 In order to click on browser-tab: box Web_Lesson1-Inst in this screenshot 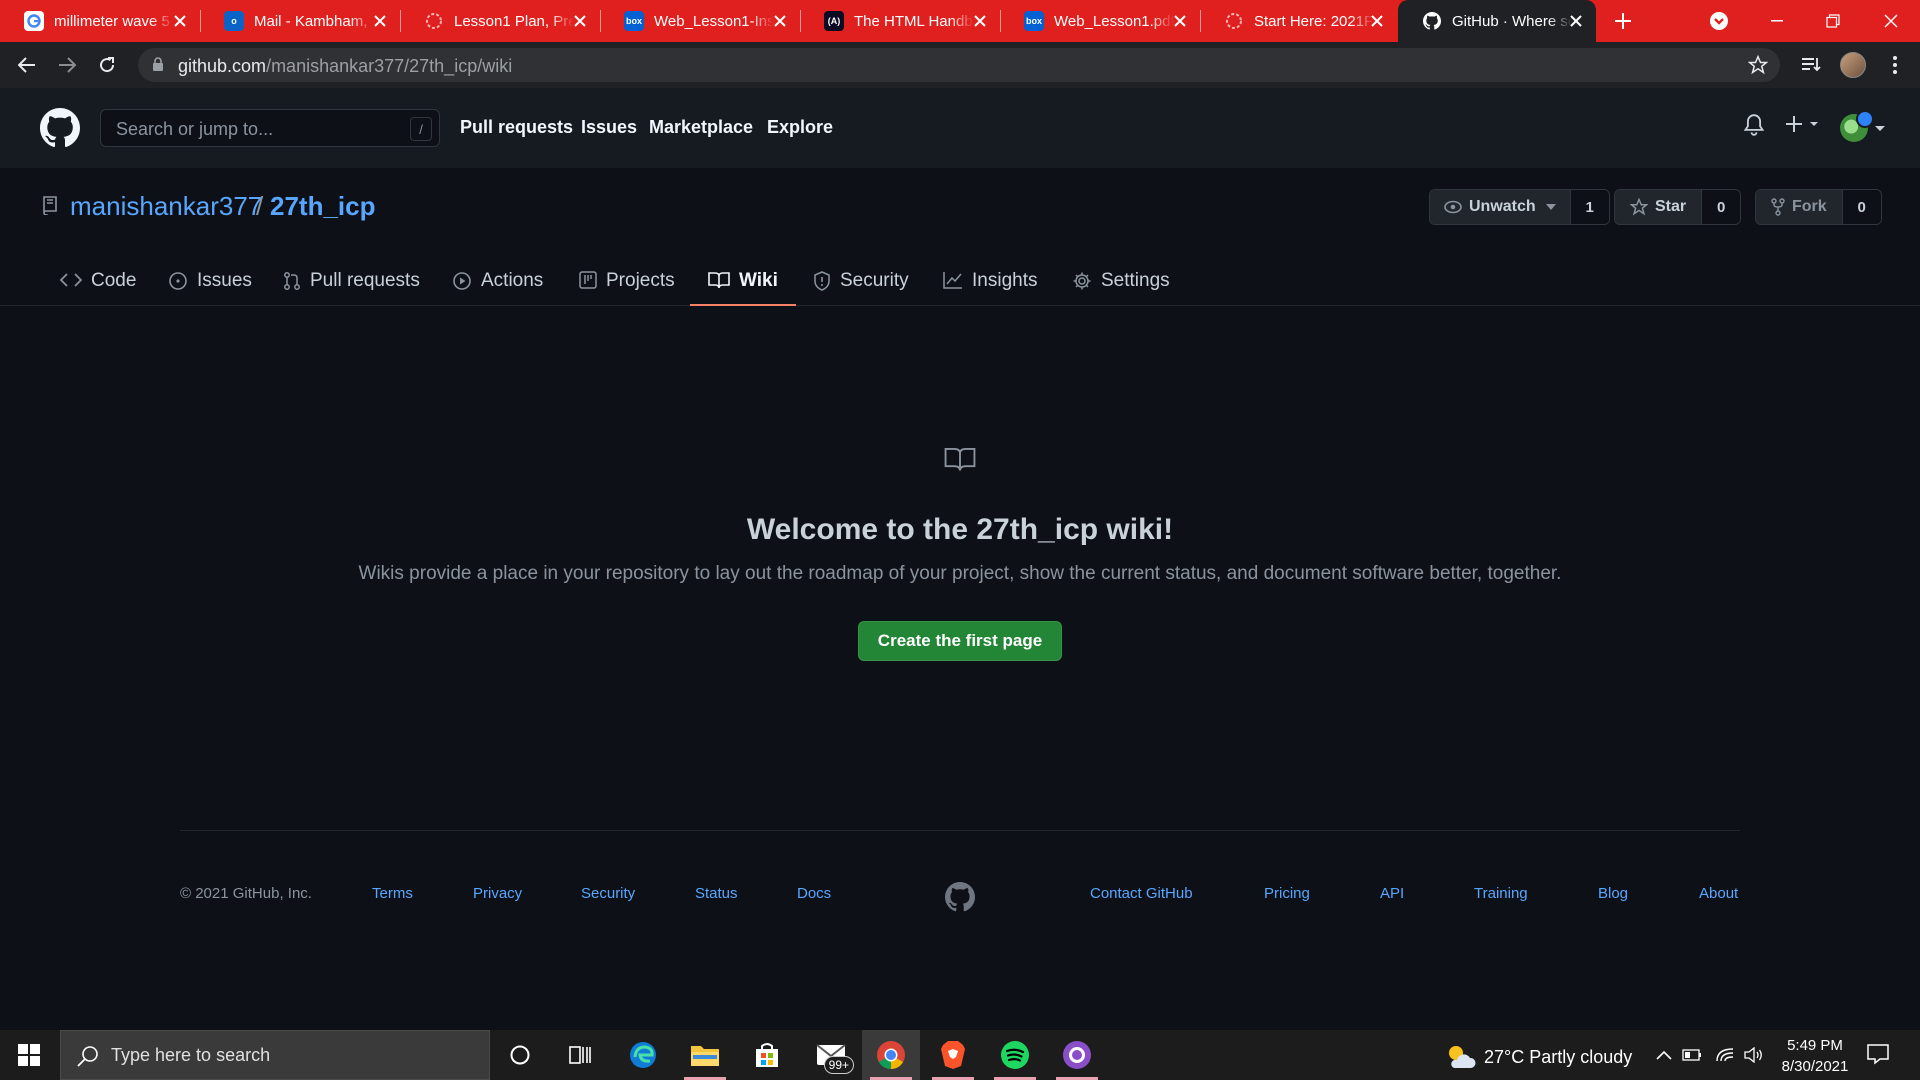, I will do `click(700, 21)`.